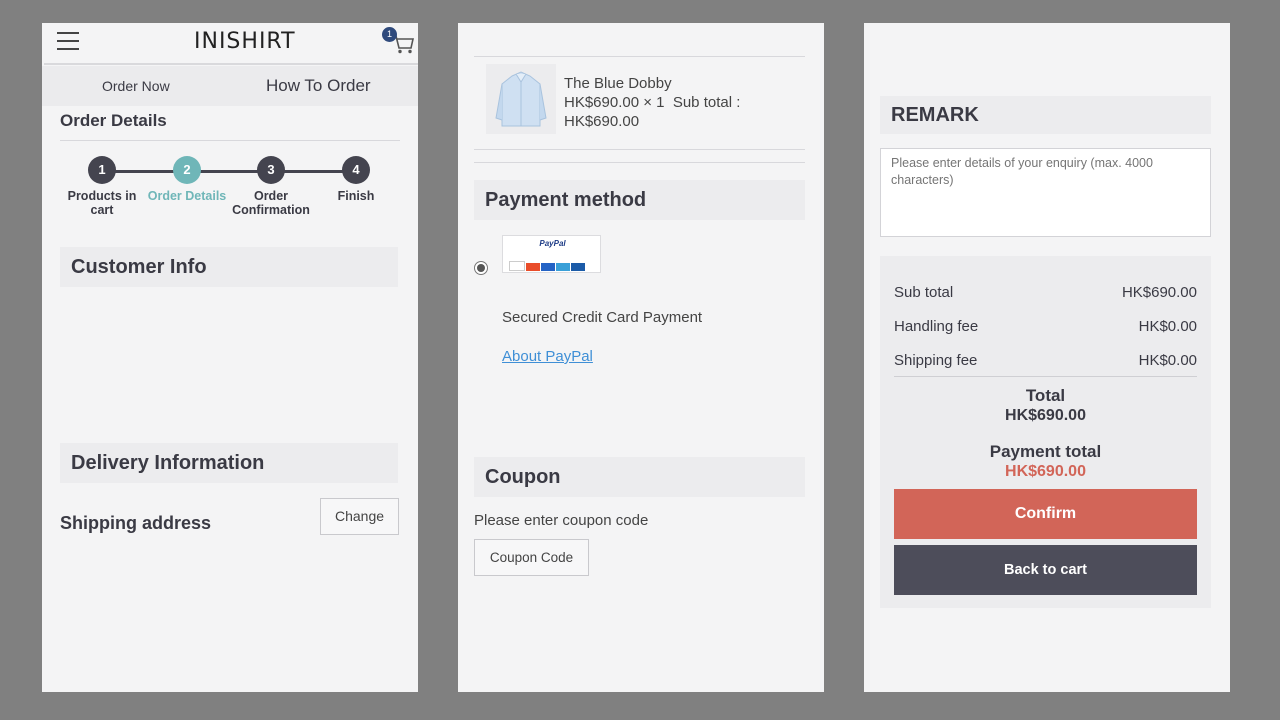 This screenshot has width=1280, height=720. Describe the element at coordinates (271, 203) in the screenshot. I see `step-3-label: Order Confirmation` at that location.